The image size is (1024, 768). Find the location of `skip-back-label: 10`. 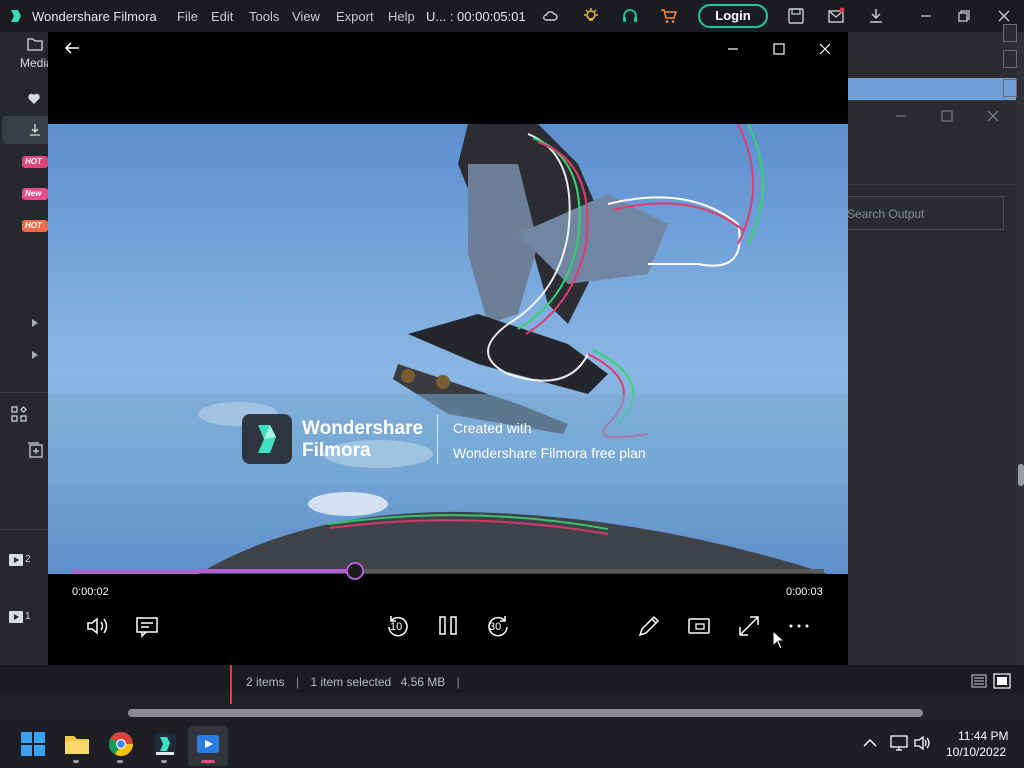

skip-back-label: 10 is located at coordinates (396, 627).